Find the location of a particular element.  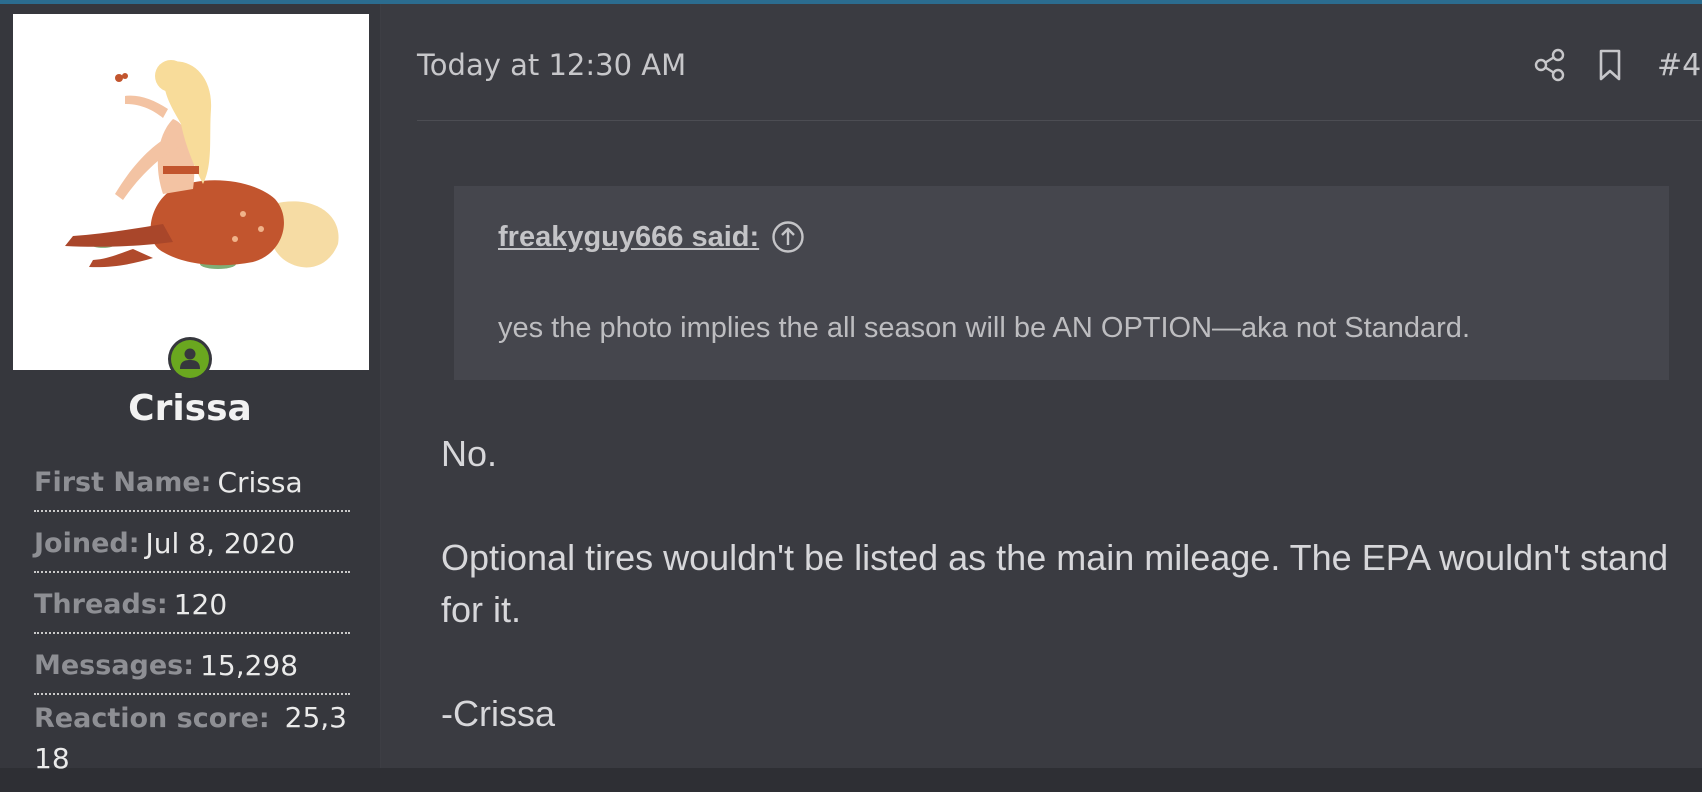

centaur-avatar-icon is located at coordinates (191, 192).